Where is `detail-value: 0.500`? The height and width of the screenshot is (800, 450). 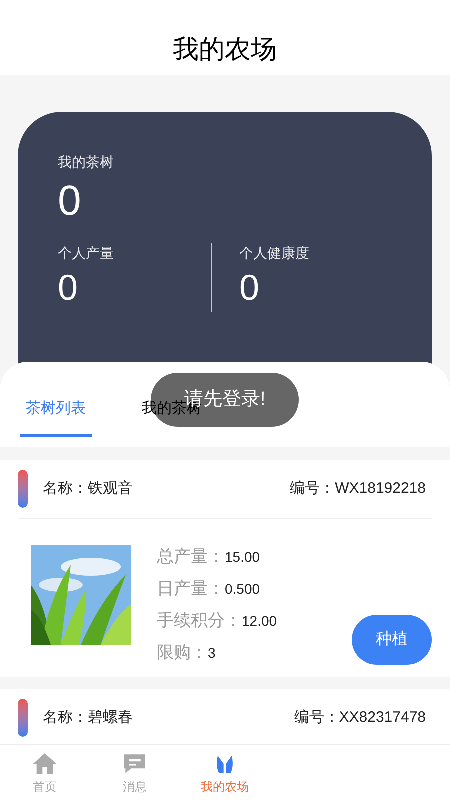 detail-value: 0.500 is located at coordinates (242, 589).